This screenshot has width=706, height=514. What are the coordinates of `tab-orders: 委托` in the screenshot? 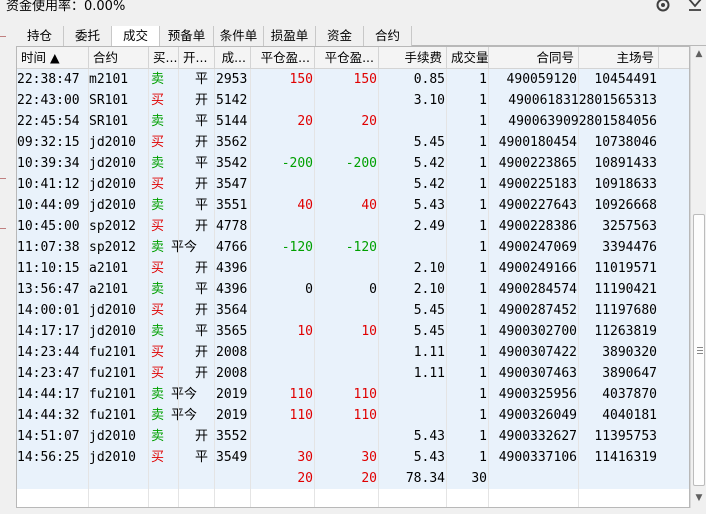 It's located at (88, 36).